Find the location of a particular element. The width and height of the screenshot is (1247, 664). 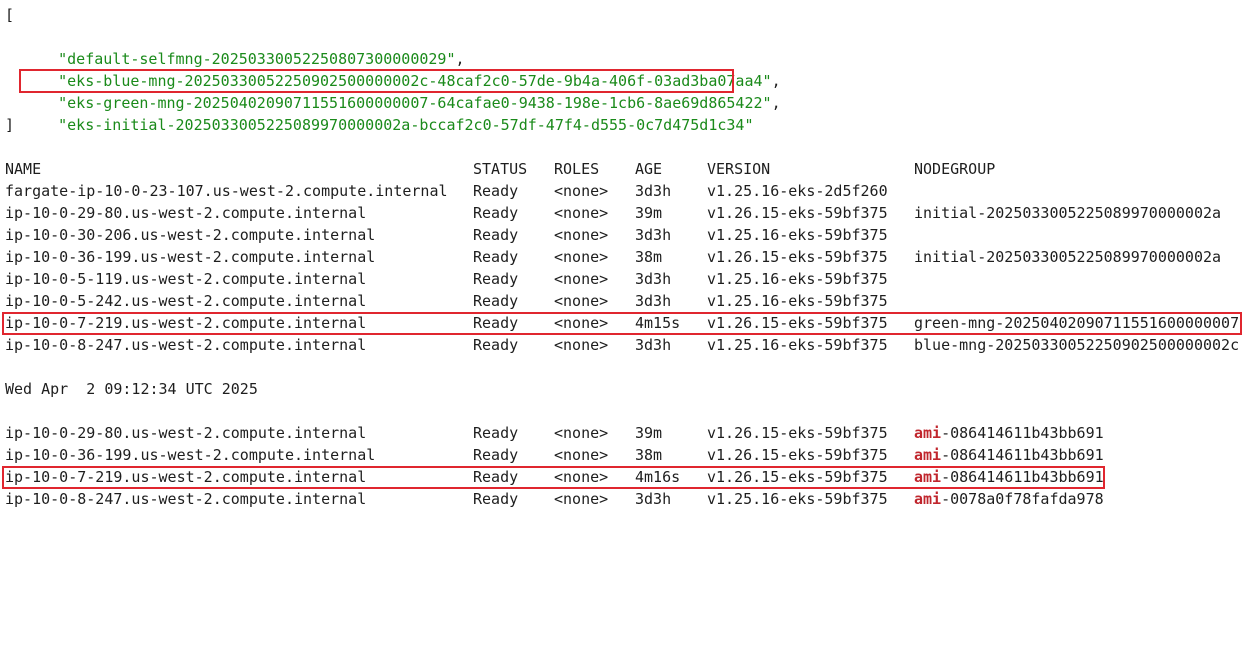

column-header-version: VERSION is located at coordinates (739, 169).